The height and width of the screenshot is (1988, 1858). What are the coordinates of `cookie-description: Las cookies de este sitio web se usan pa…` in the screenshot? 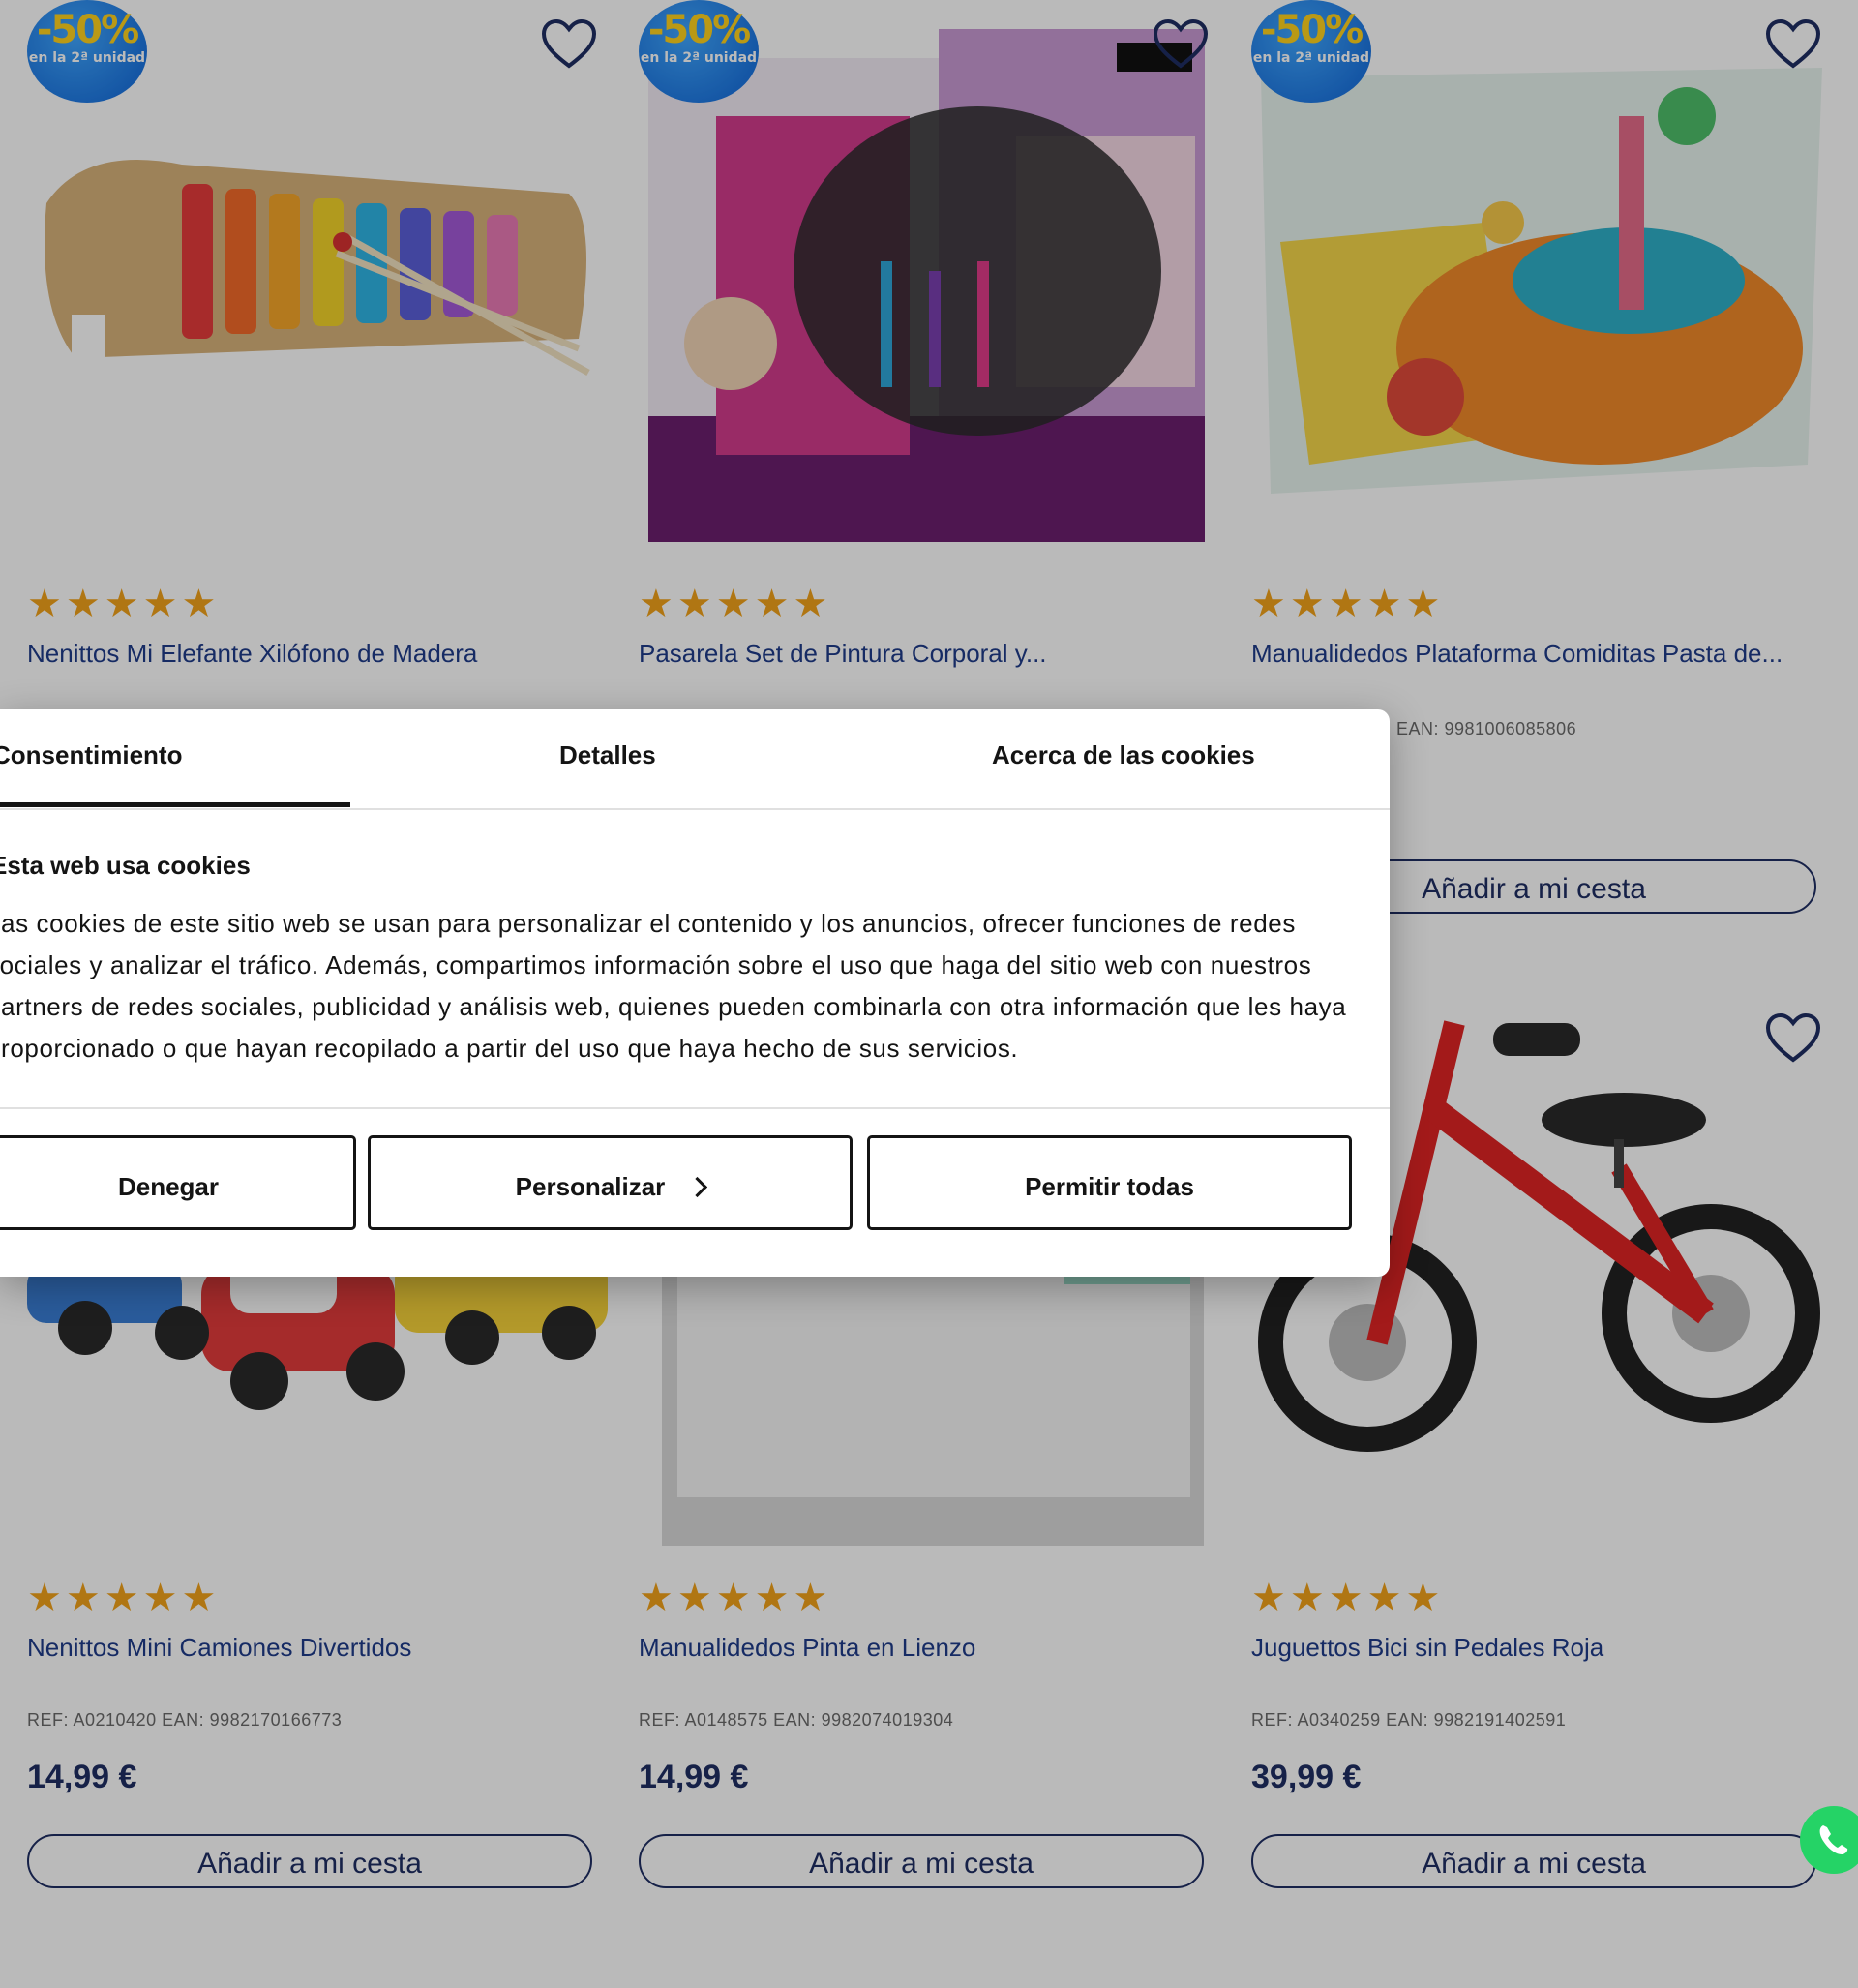 It's located at (680, 986).